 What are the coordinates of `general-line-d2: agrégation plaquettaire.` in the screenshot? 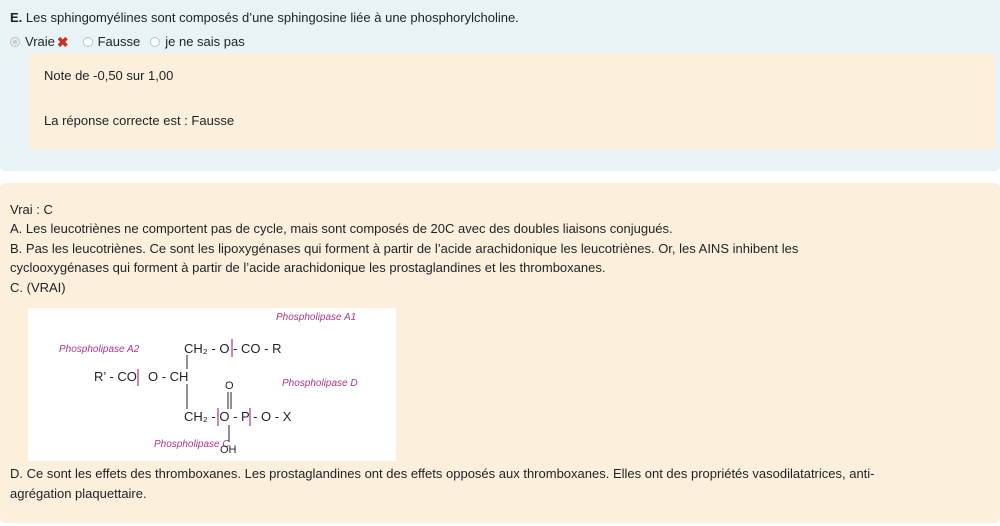 It's located at (78, 493).